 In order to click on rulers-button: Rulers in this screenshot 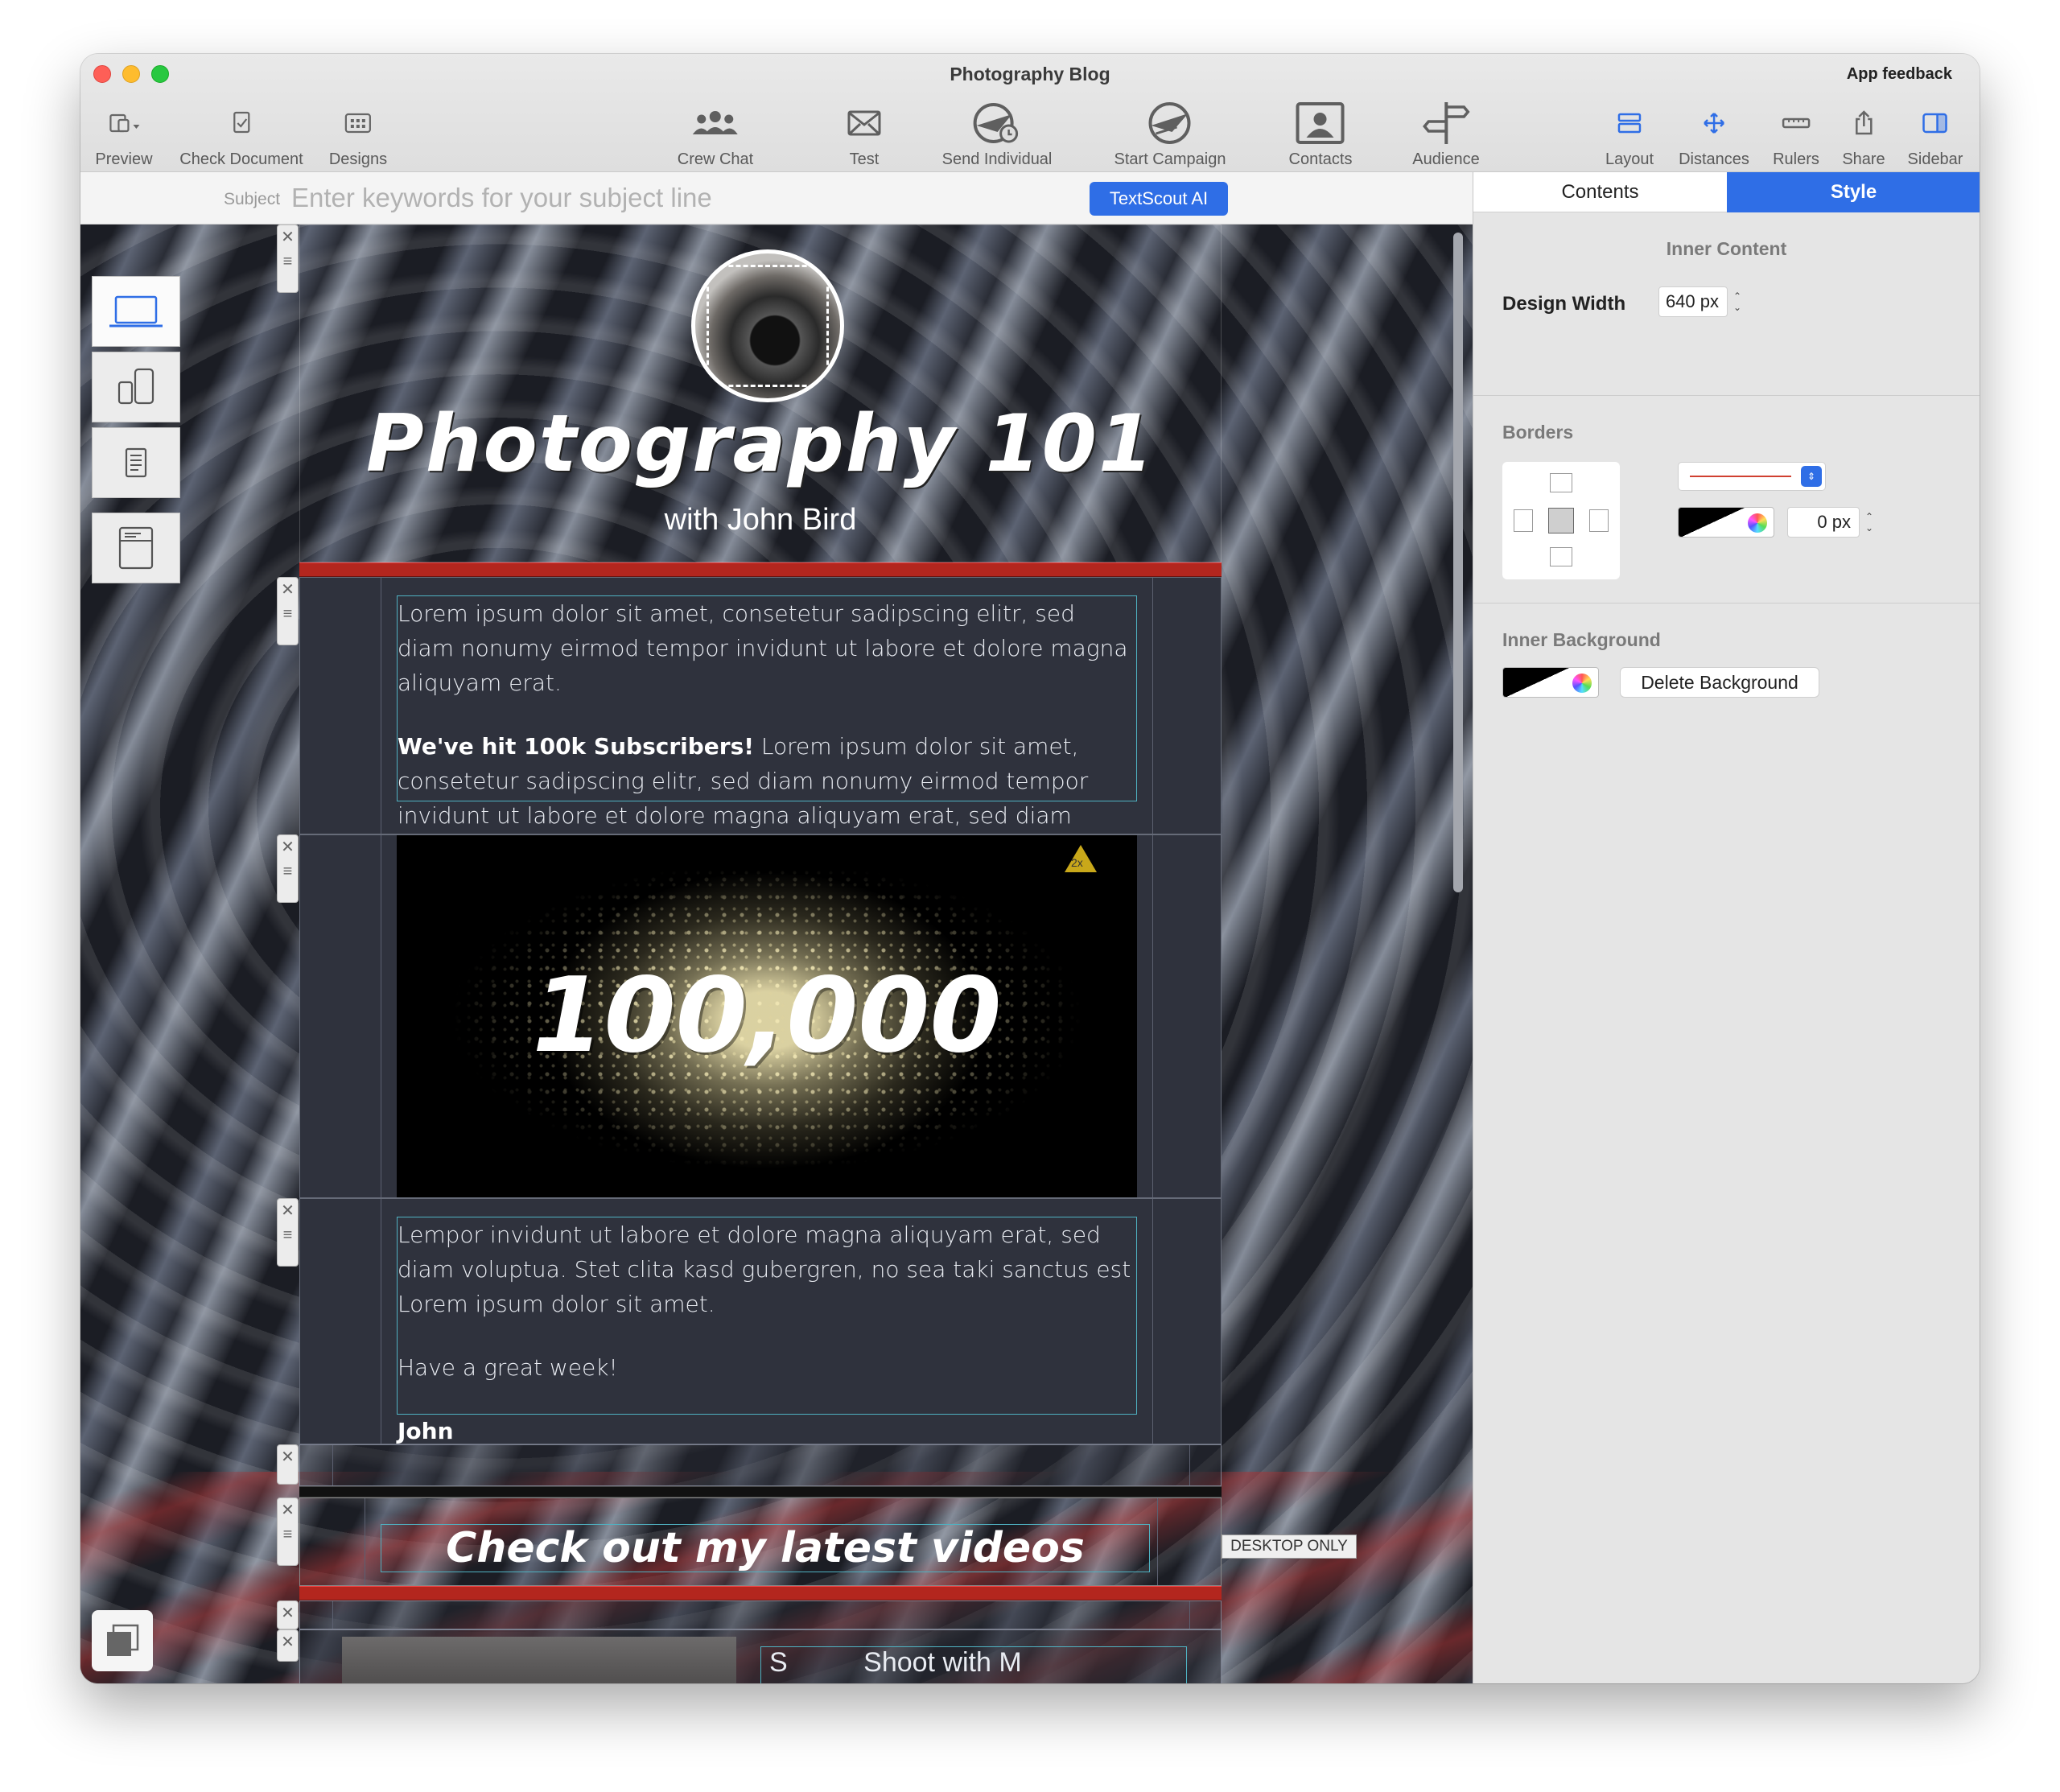, I will do `click(1796, 133)`.